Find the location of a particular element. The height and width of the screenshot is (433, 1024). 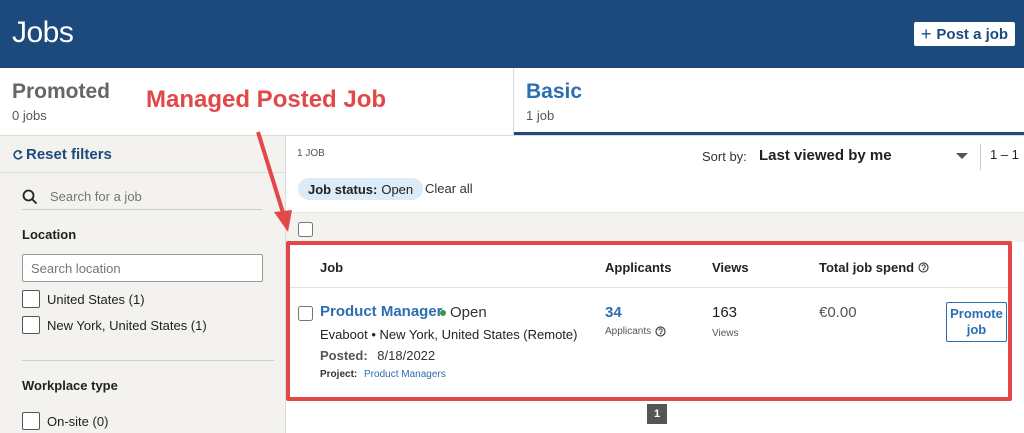

job-status: Open is located at coordinates (463, 312).